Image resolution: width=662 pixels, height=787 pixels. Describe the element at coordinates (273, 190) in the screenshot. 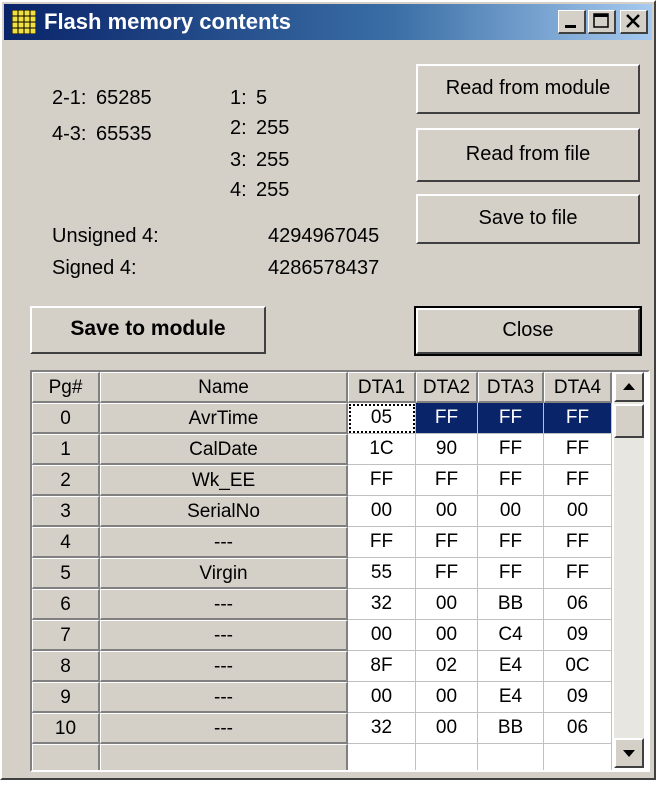

I see `byte-4-value: 255` at that location.